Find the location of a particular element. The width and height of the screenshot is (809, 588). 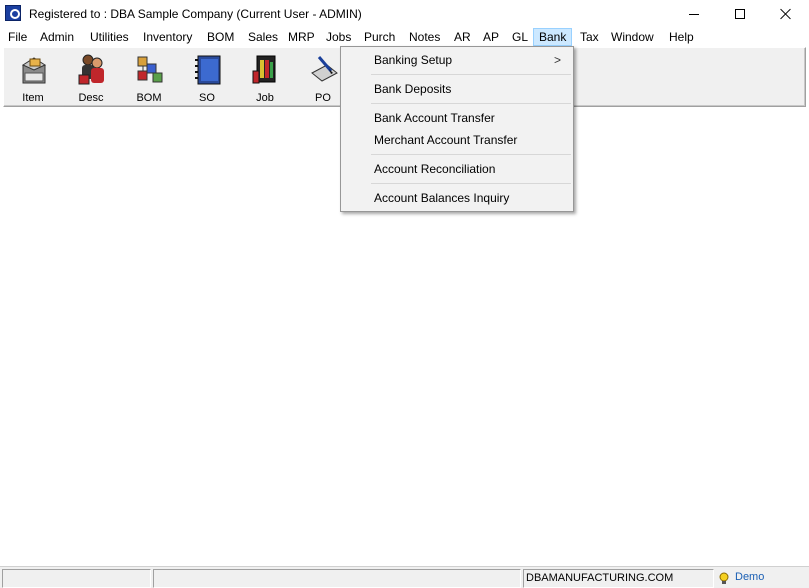

bom-blocks-icon is located at coordinates (150, 69).